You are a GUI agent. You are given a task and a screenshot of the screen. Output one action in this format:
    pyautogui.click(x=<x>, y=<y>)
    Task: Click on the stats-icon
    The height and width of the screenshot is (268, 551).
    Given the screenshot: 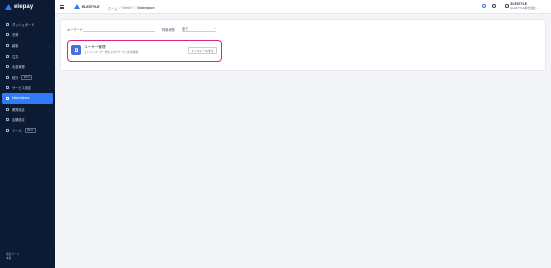 What is the action you would take?
    pyautogui.click(x=7, y=77)
    